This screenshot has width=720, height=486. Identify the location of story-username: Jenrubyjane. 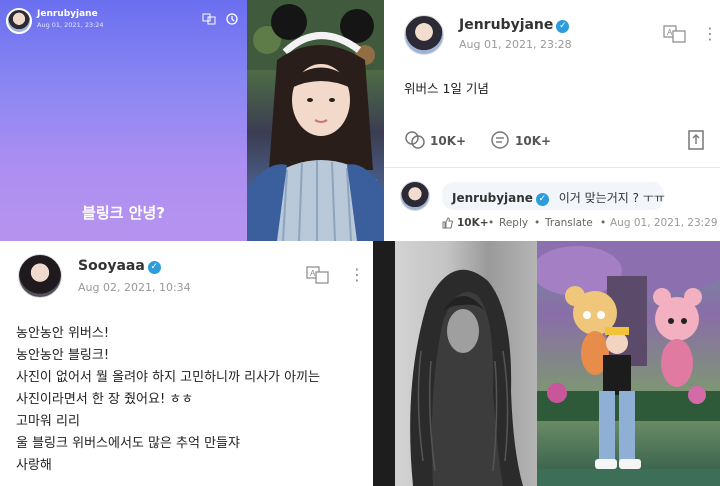
(67, 14).